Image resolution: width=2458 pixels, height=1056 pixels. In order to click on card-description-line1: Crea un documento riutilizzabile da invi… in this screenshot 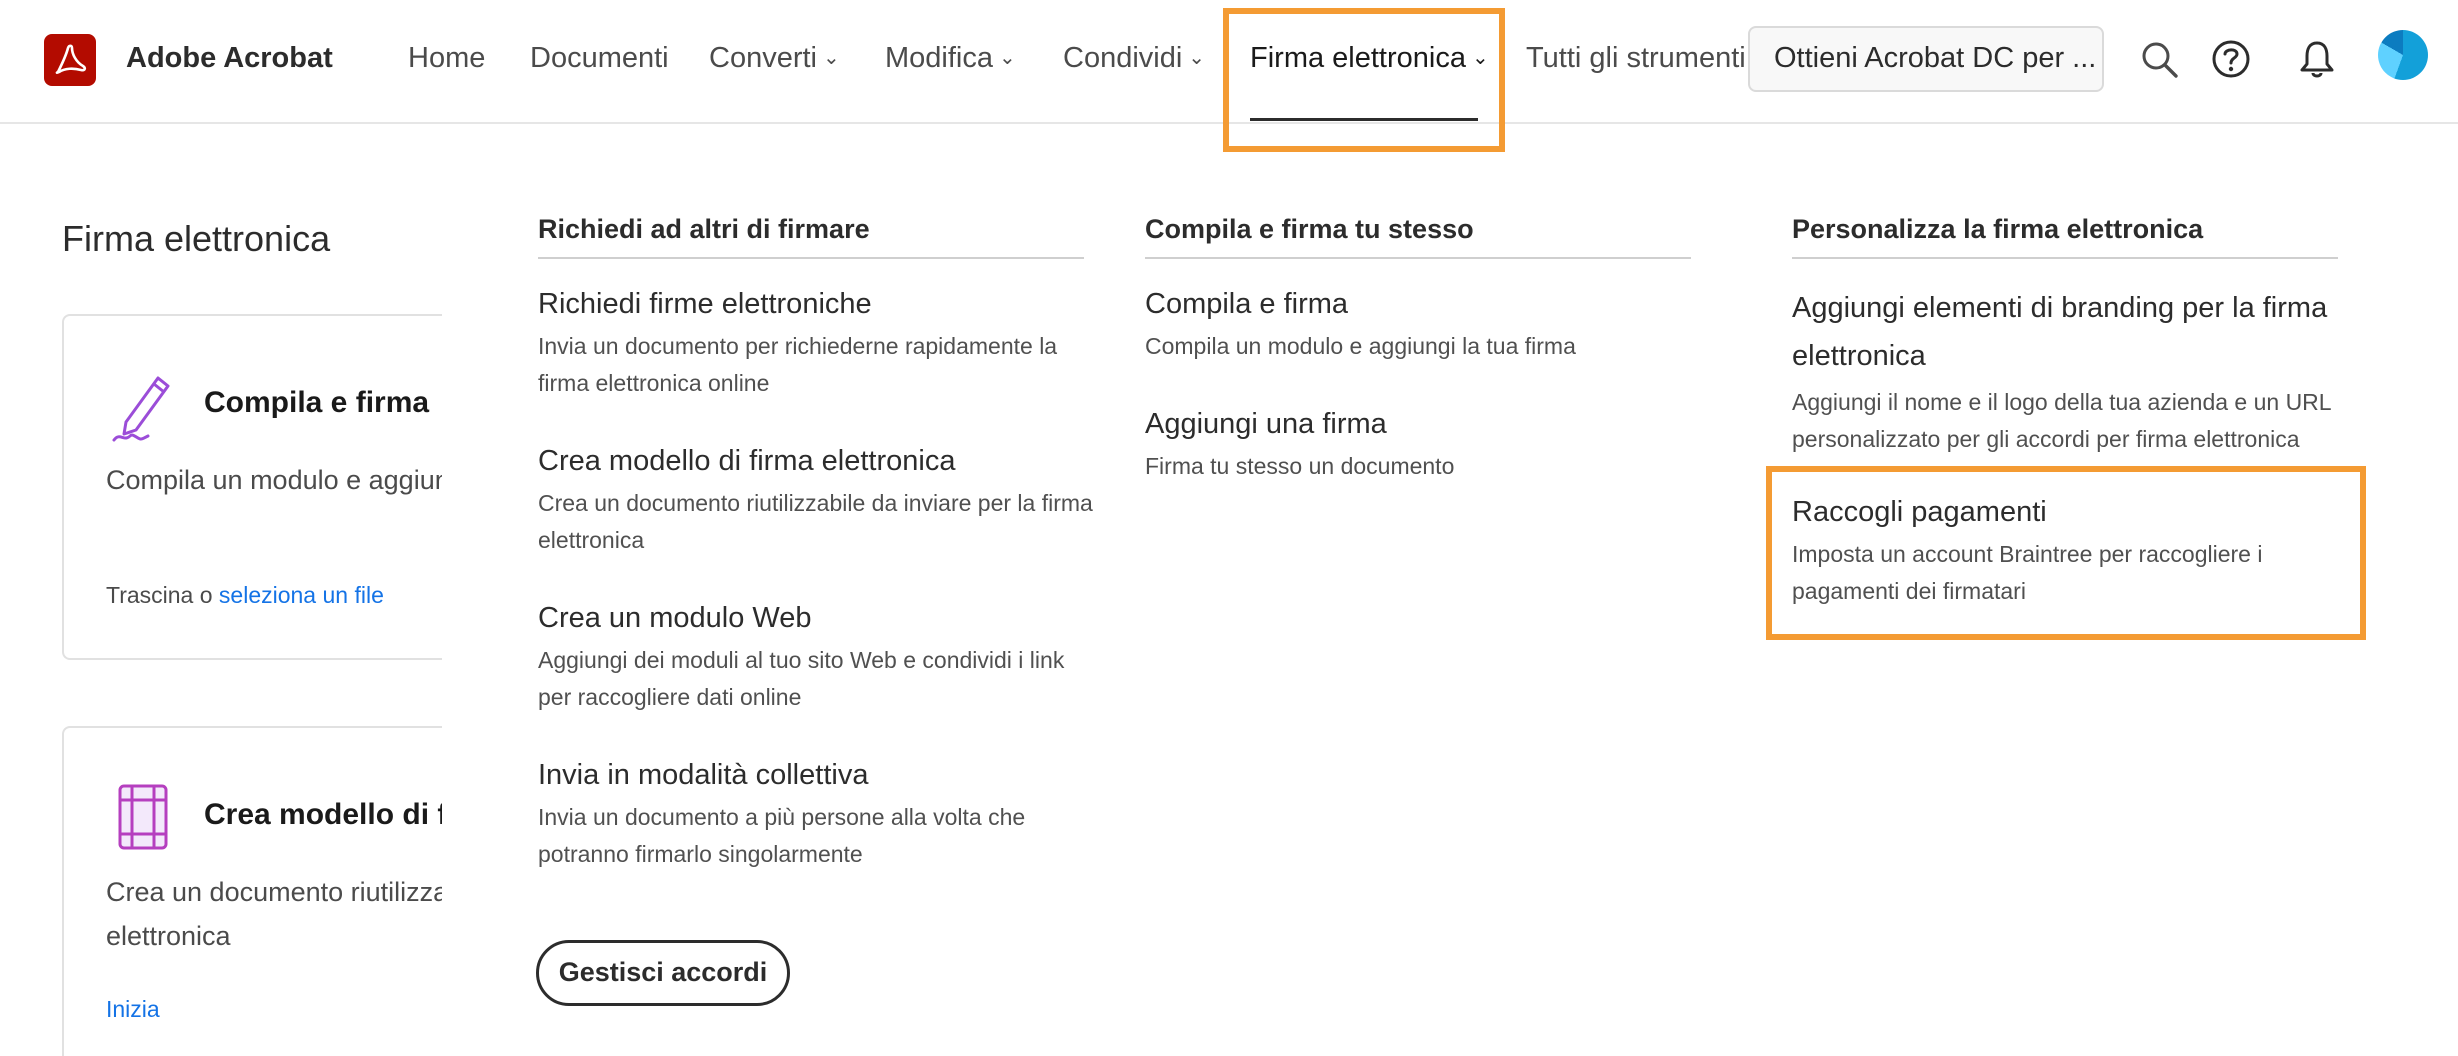, I will do `click(274, 892)`.